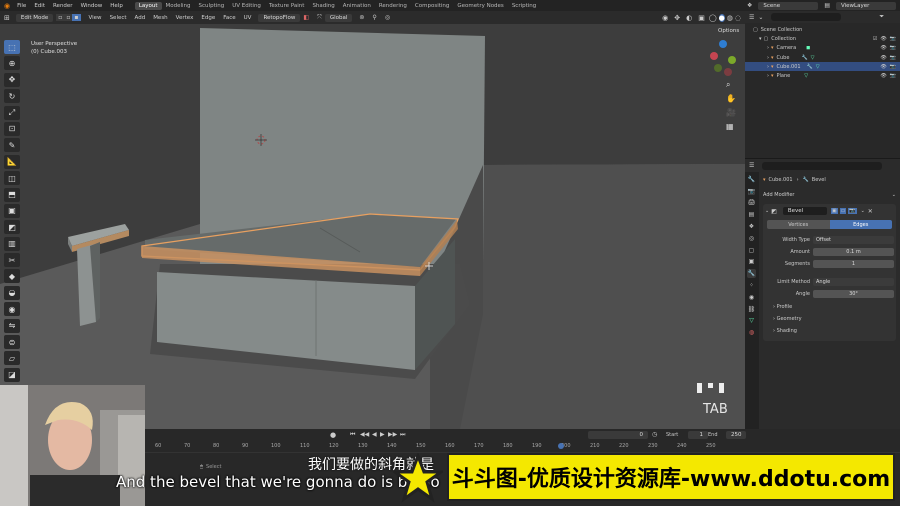 This screenshot has height=506, width=900. Describe the element at coordinates (60, 17) in the screenshot. I see `select-mode-vertex-icon: ▫` at that location.